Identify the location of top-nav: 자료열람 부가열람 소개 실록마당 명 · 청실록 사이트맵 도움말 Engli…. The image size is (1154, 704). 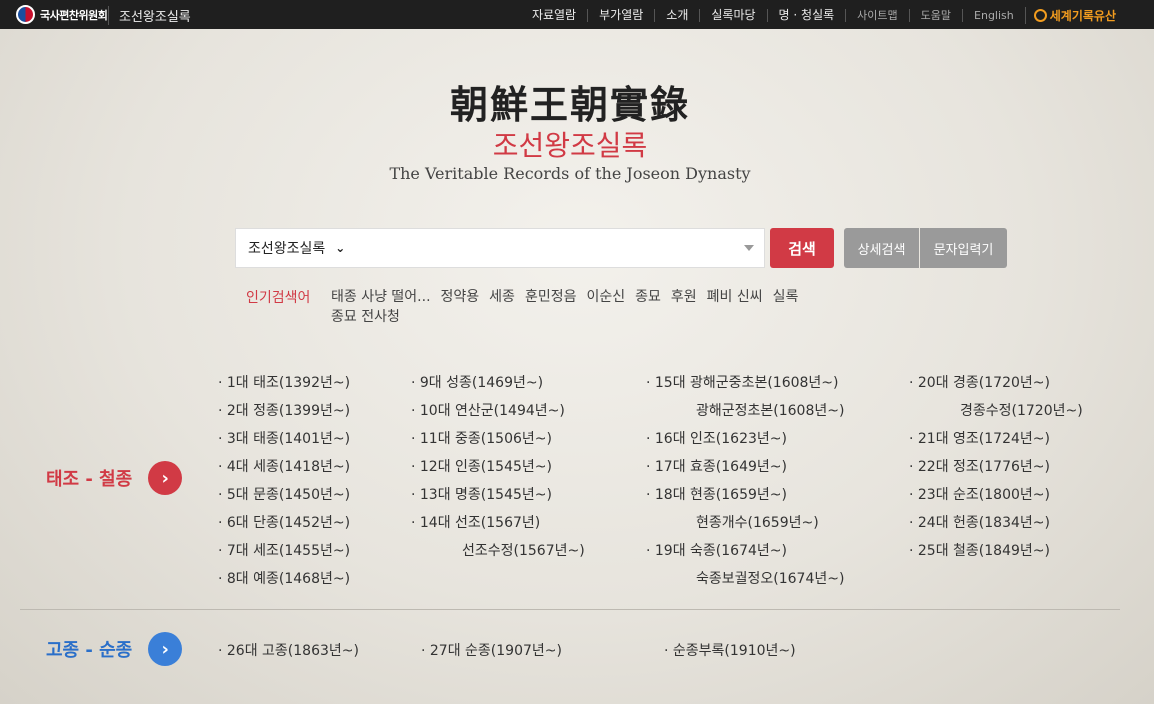
(818, 15).